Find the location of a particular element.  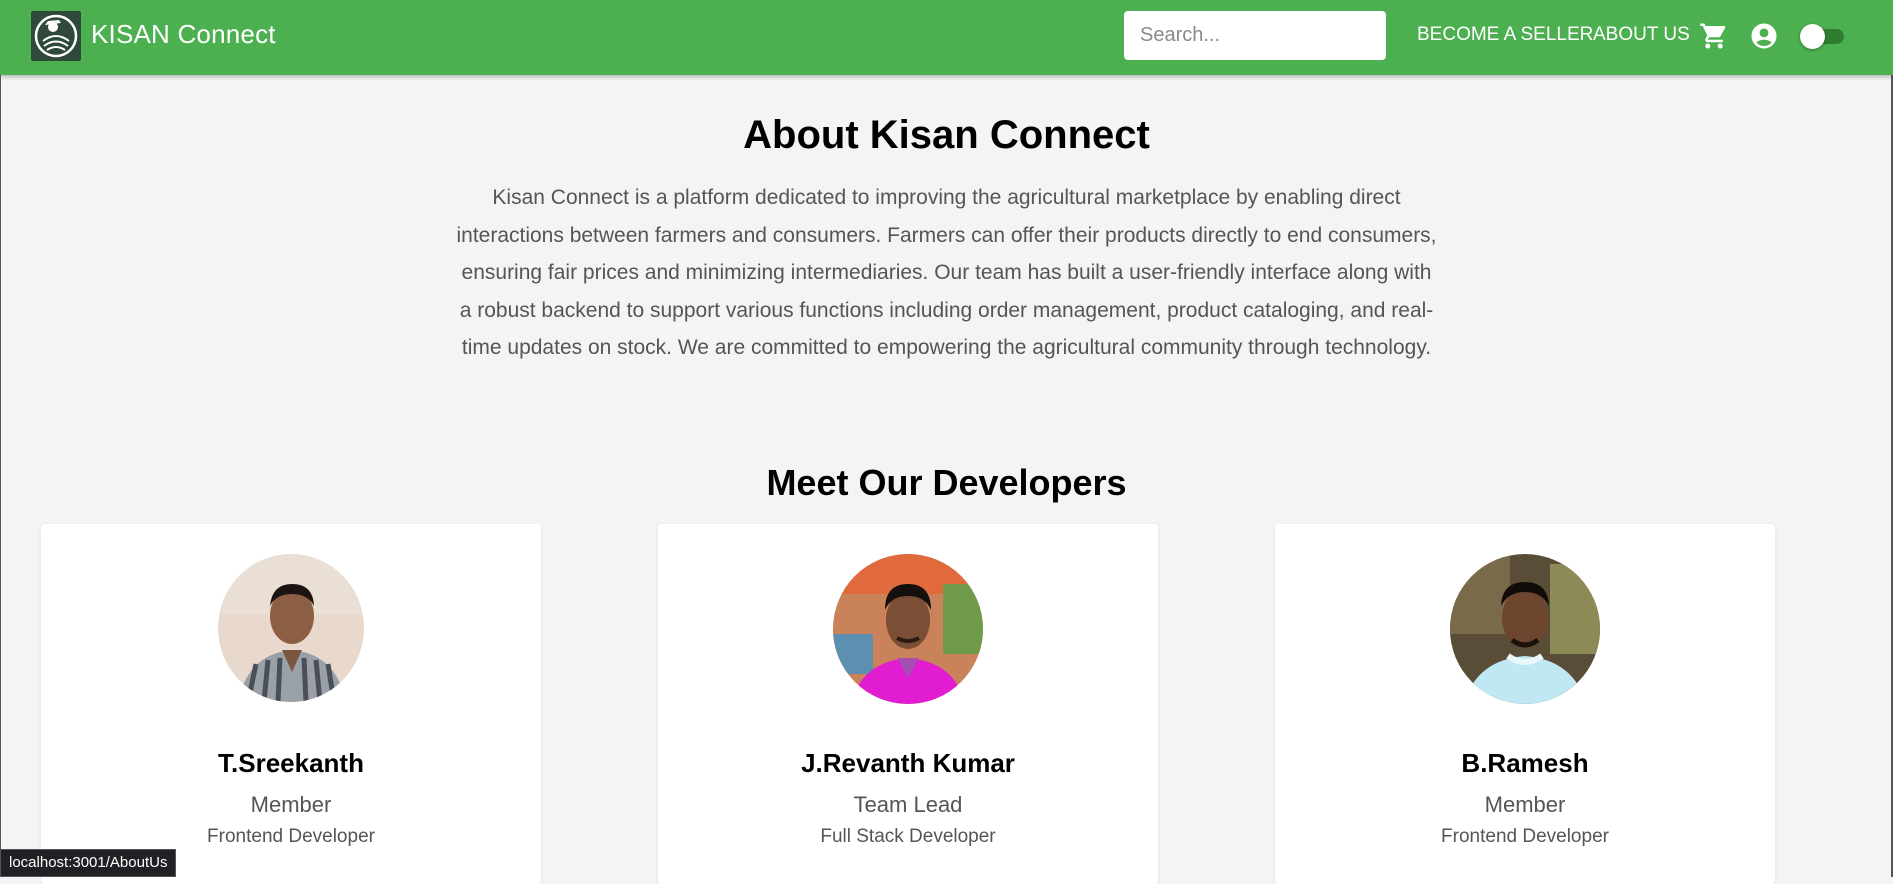

search-input is located at coordinates (1255, 35).